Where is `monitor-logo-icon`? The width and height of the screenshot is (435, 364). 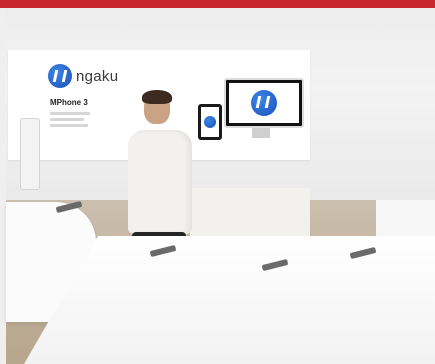
monitor-logo-icon is located at coordinates (264, 103).